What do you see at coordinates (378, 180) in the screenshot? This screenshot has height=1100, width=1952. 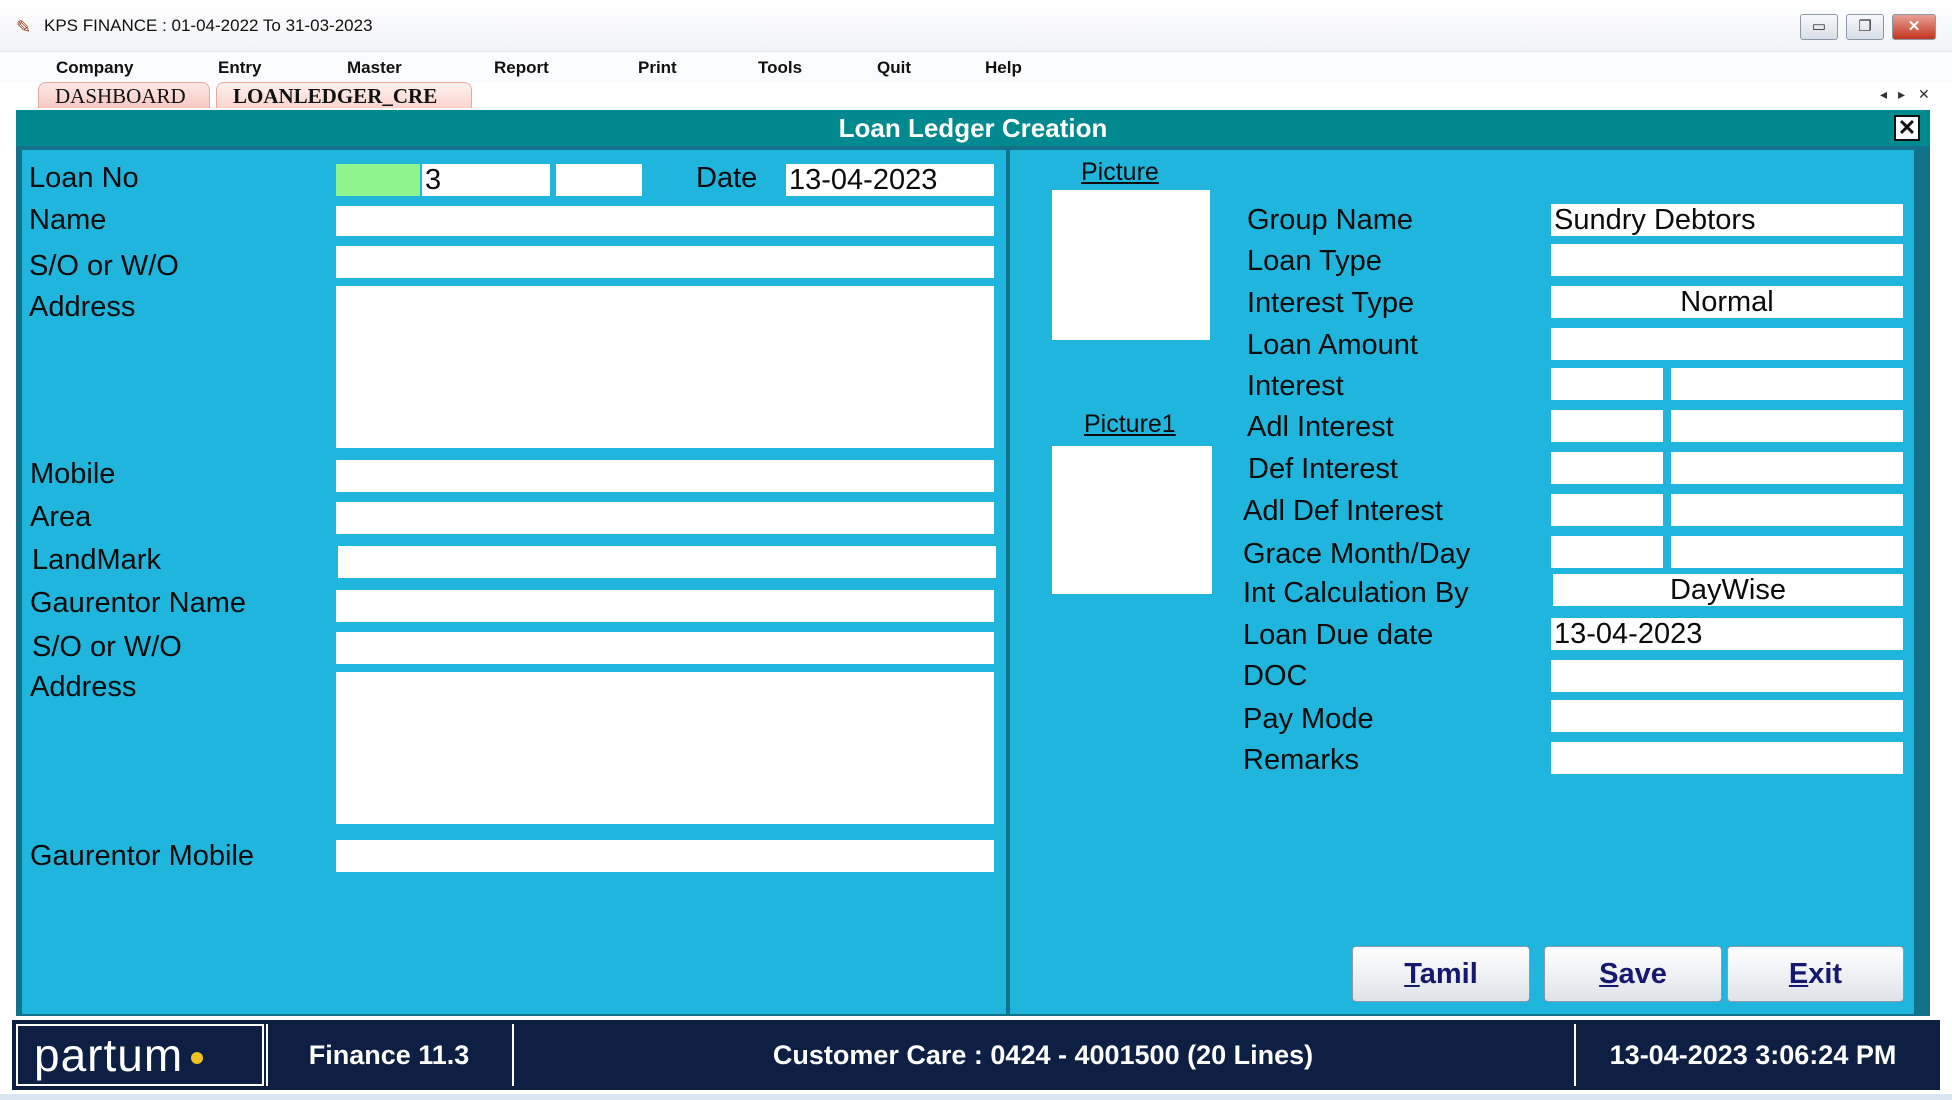 I see `loan-no-prefix-field` at bounding box center [378, 180].